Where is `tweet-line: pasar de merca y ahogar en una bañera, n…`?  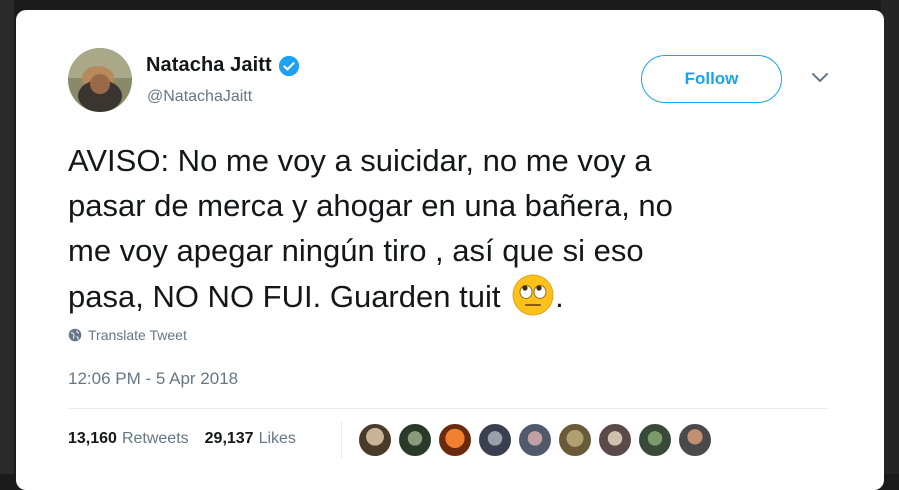 tweet-line: pasar de merca y ahogar en una bañera, n… is located at coordinates (370, 205).